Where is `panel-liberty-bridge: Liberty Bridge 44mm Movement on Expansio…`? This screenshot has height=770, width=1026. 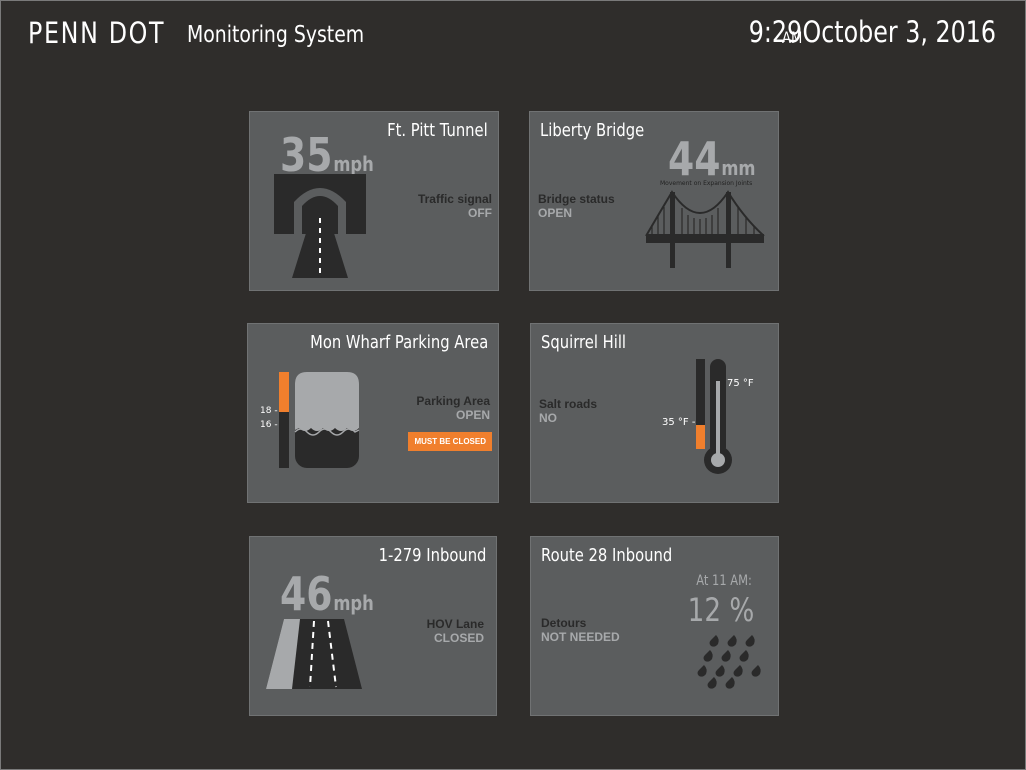
panel-liberty-bridge: Liberty Bridge 44mm Movement on Expansio… is located at coordinates (654, 201).